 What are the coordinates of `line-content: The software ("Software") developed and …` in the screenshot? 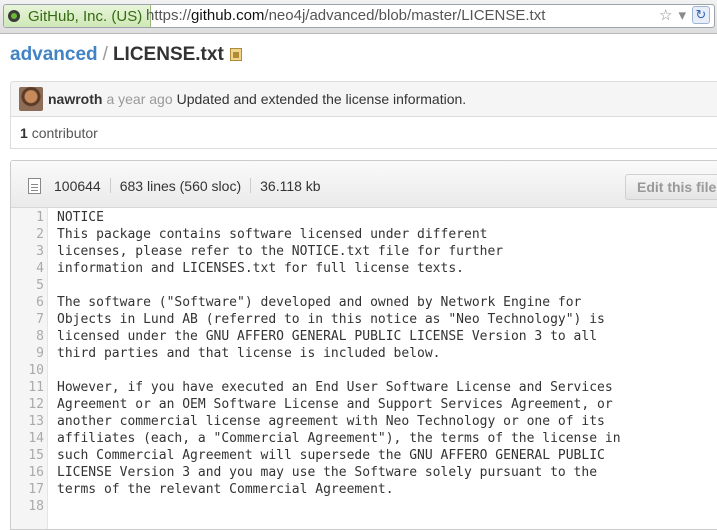 It's located at (319, 302).